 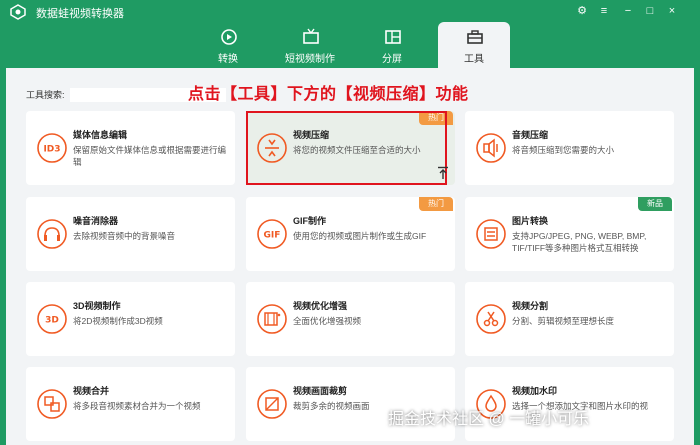 What do you see at coordinates (650, 11) in the screenshot?
I see `maximize-button: □` at bounding box center [650, 11].